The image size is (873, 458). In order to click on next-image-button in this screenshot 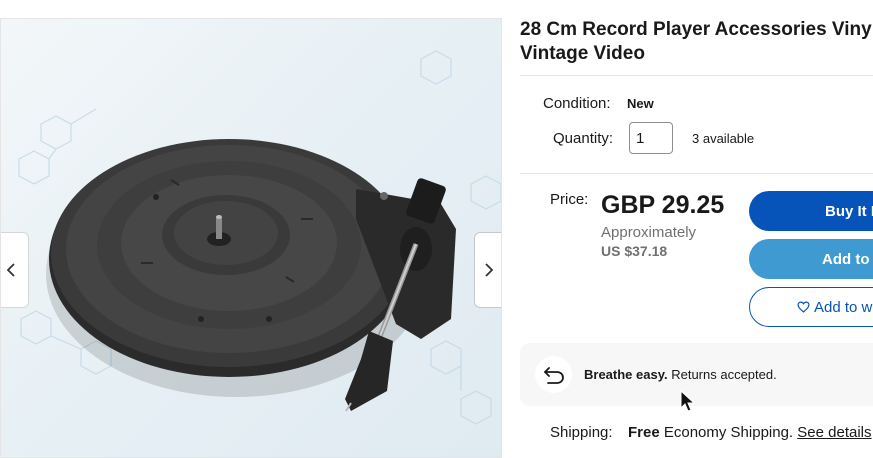, I will do `click(487, 270)`.